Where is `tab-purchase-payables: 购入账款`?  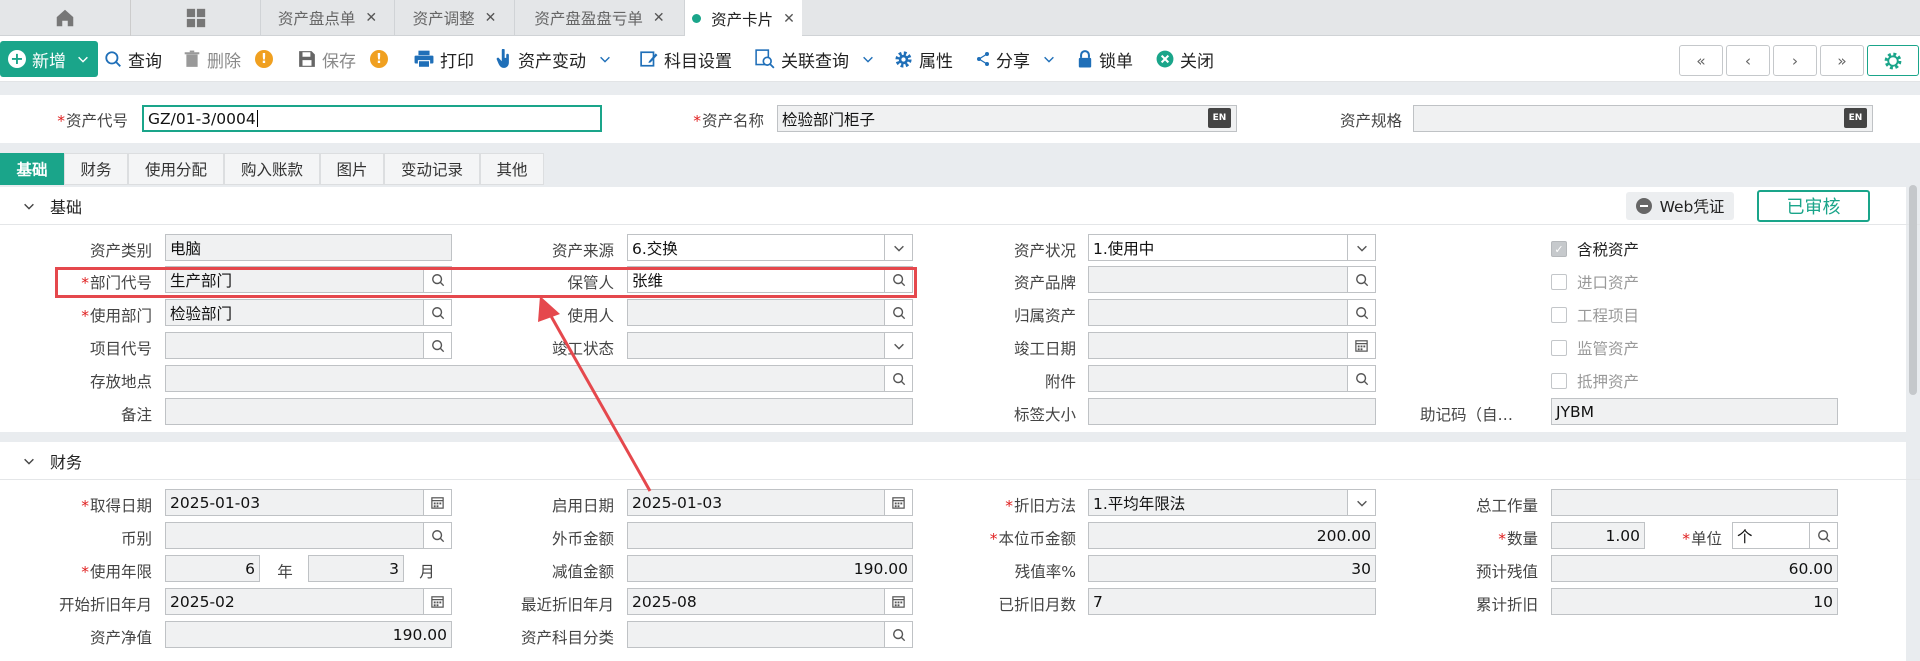 tab-purchase-payables: 购入账款 is located at coordinates (272, 169).